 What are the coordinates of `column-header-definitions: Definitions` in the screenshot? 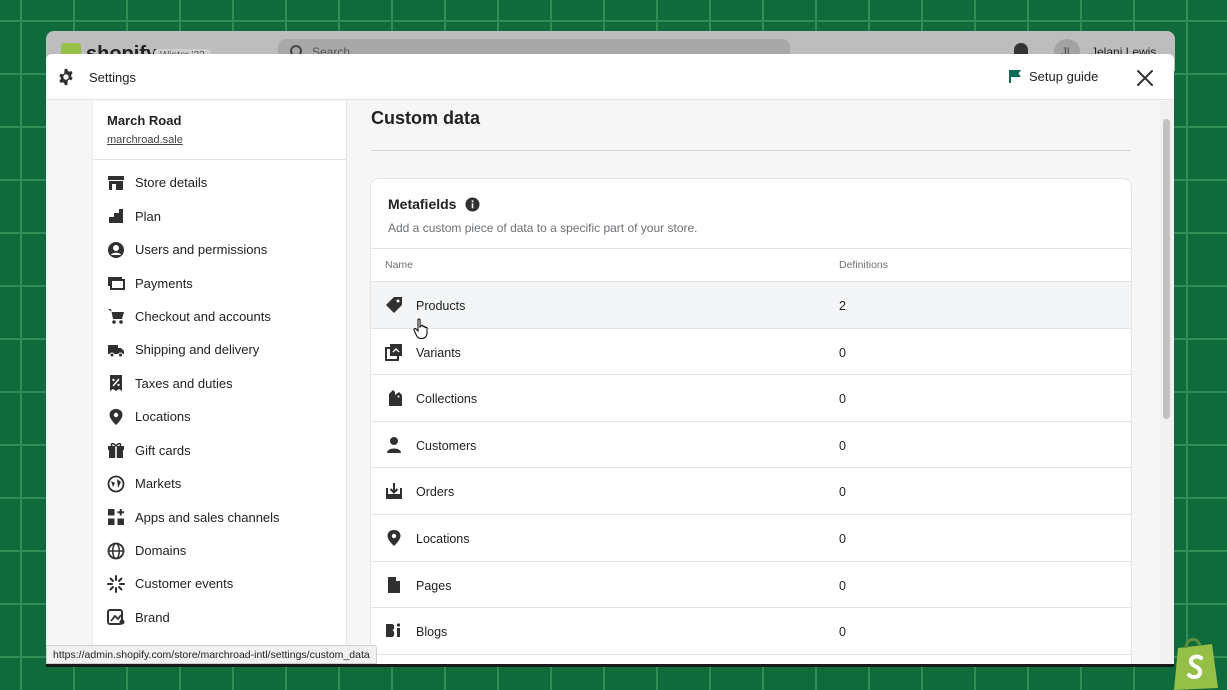 It's located at (864, 265).